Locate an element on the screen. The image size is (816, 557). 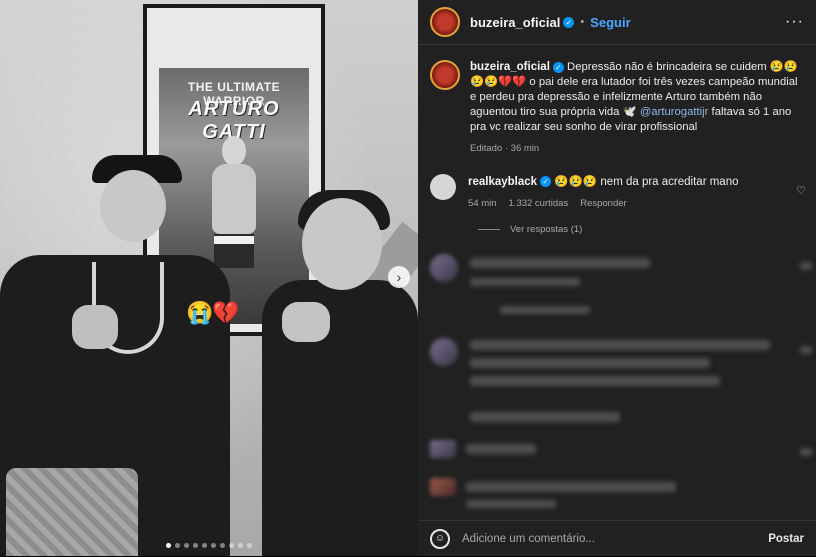
reply-button: Responder is located at coordinates (603, 204).